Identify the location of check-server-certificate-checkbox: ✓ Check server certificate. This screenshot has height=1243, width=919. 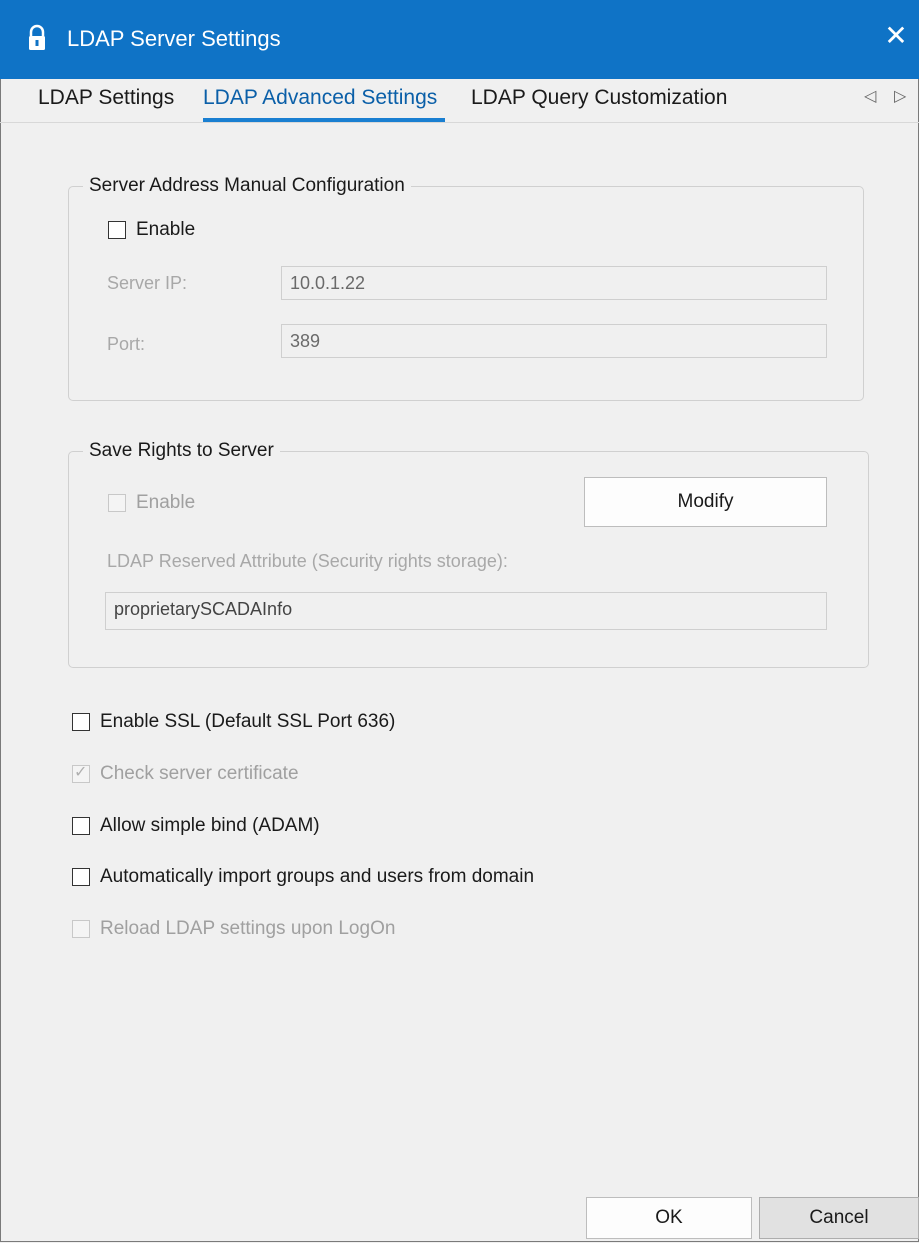
(185, 774).